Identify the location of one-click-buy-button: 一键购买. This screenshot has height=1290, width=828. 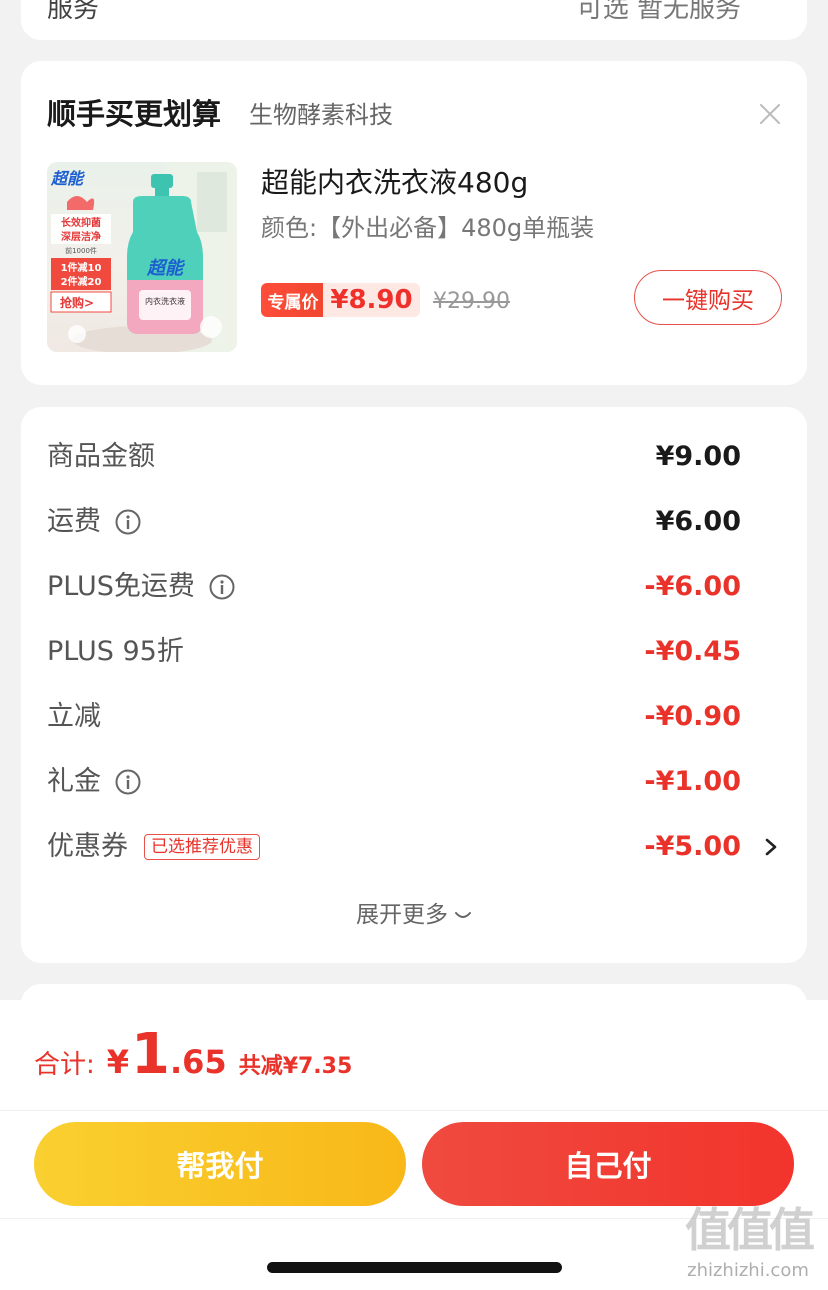
(708, 297).